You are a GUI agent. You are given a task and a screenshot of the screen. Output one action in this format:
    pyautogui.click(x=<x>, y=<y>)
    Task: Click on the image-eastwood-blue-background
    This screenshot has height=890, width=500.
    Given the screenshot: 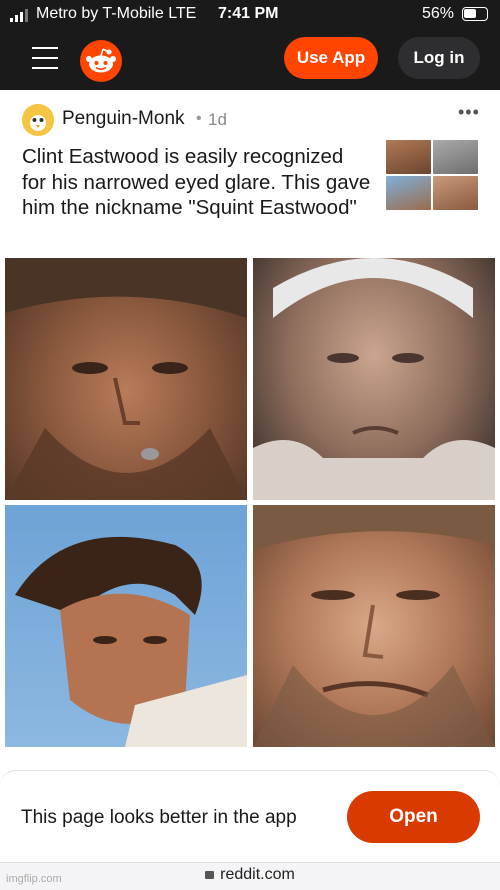 What is the action you would take?
    pyautogui.click(x=126, y=626)
    